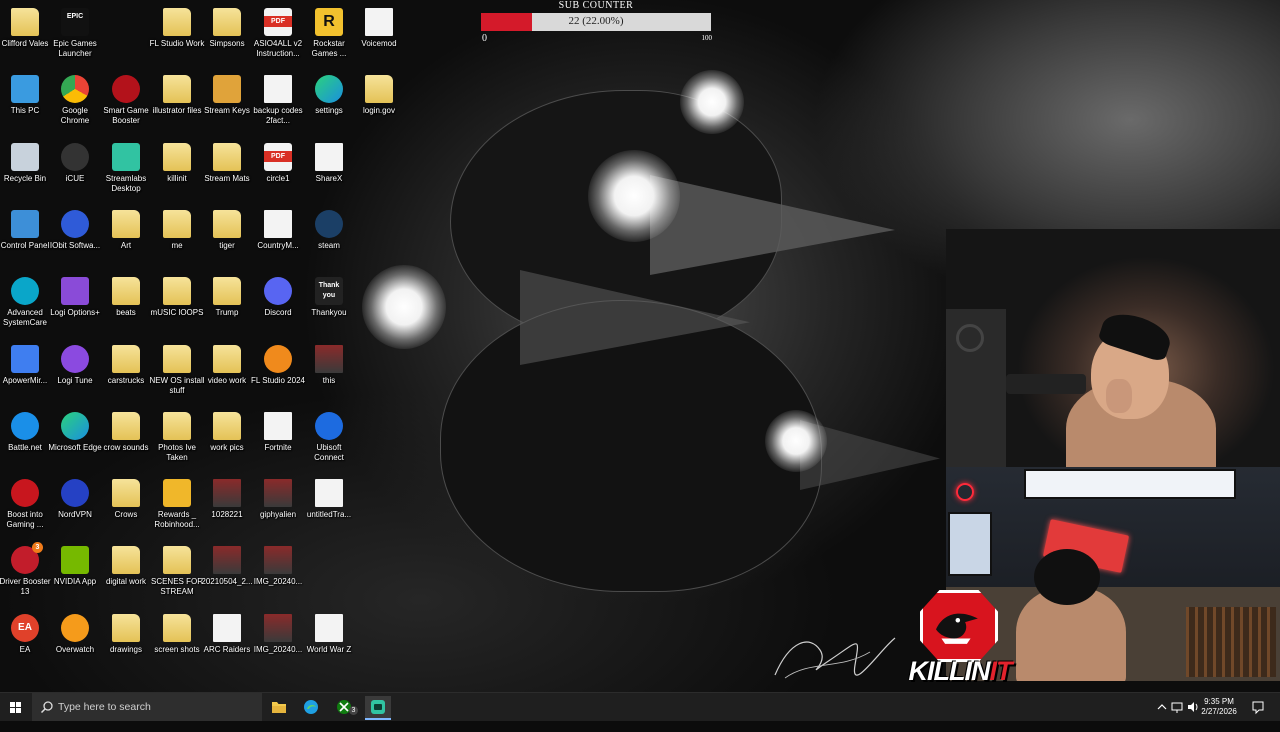  I want to click on desktop-icon: Fortnite, so click(278, 432).